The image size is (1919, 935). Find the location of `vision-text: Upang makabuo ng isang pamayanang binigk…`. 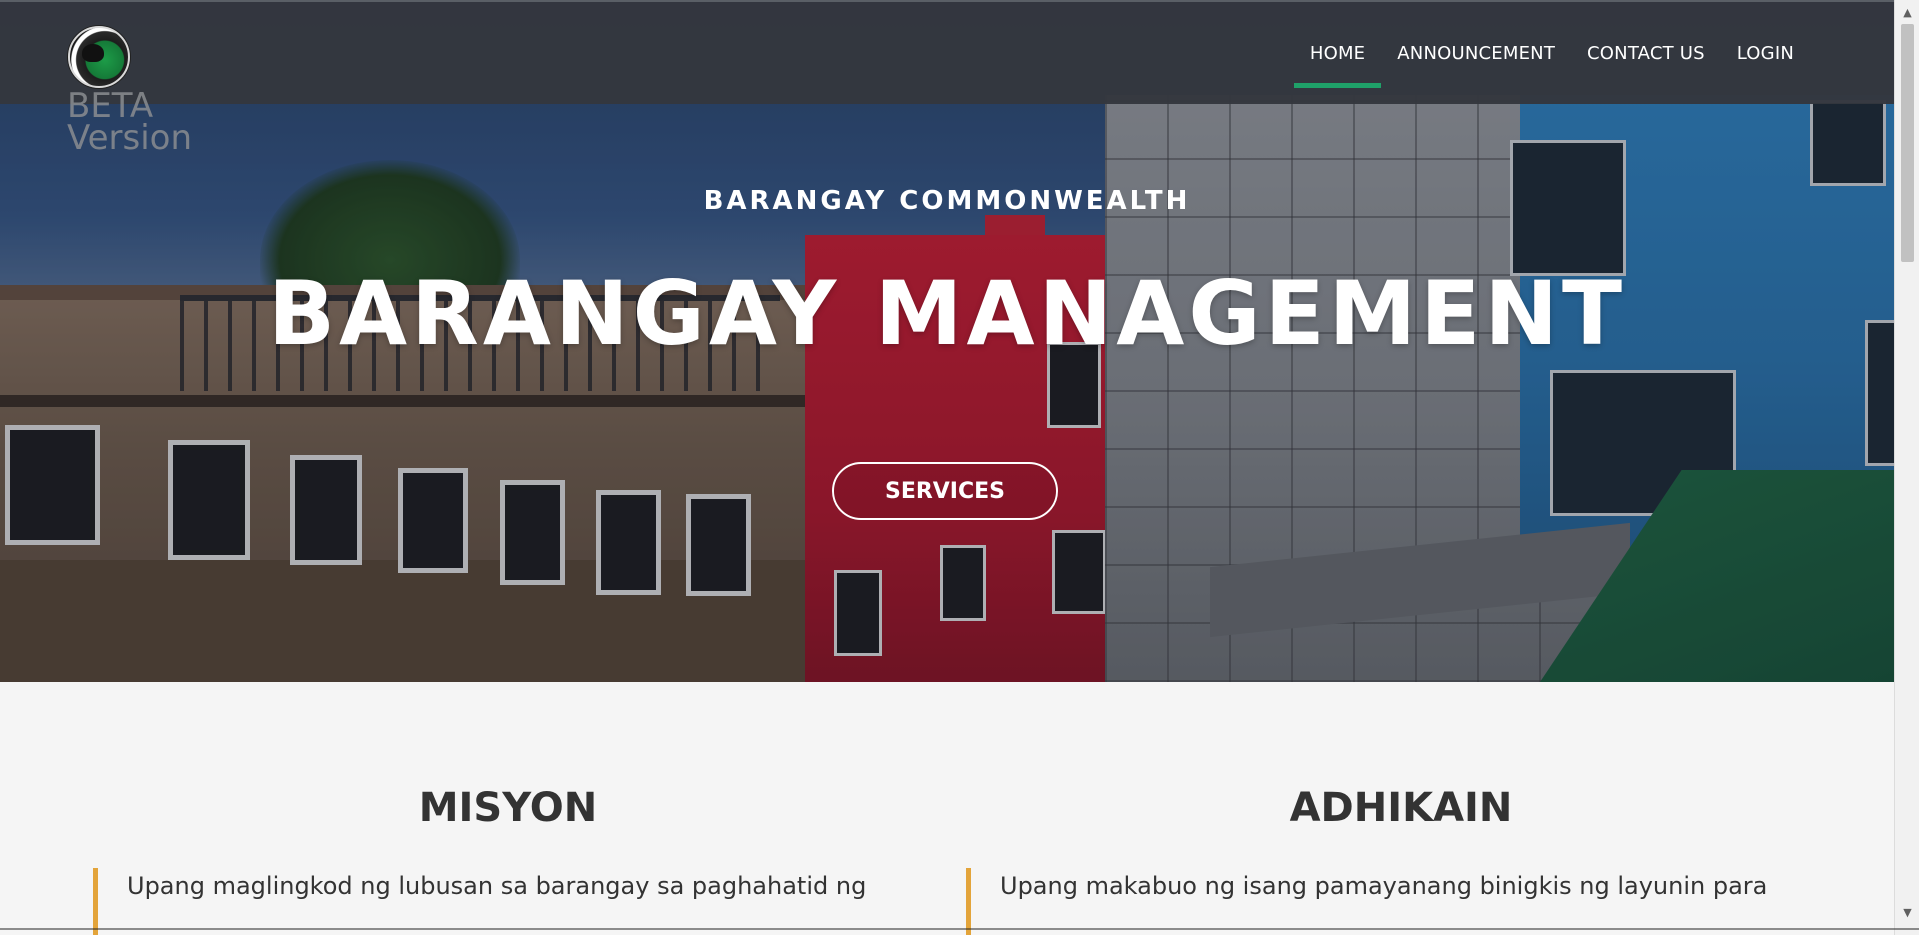

vision-text: Upang makabuo ng isang pamayanang binigk… is located at coordinates (1384, 886).